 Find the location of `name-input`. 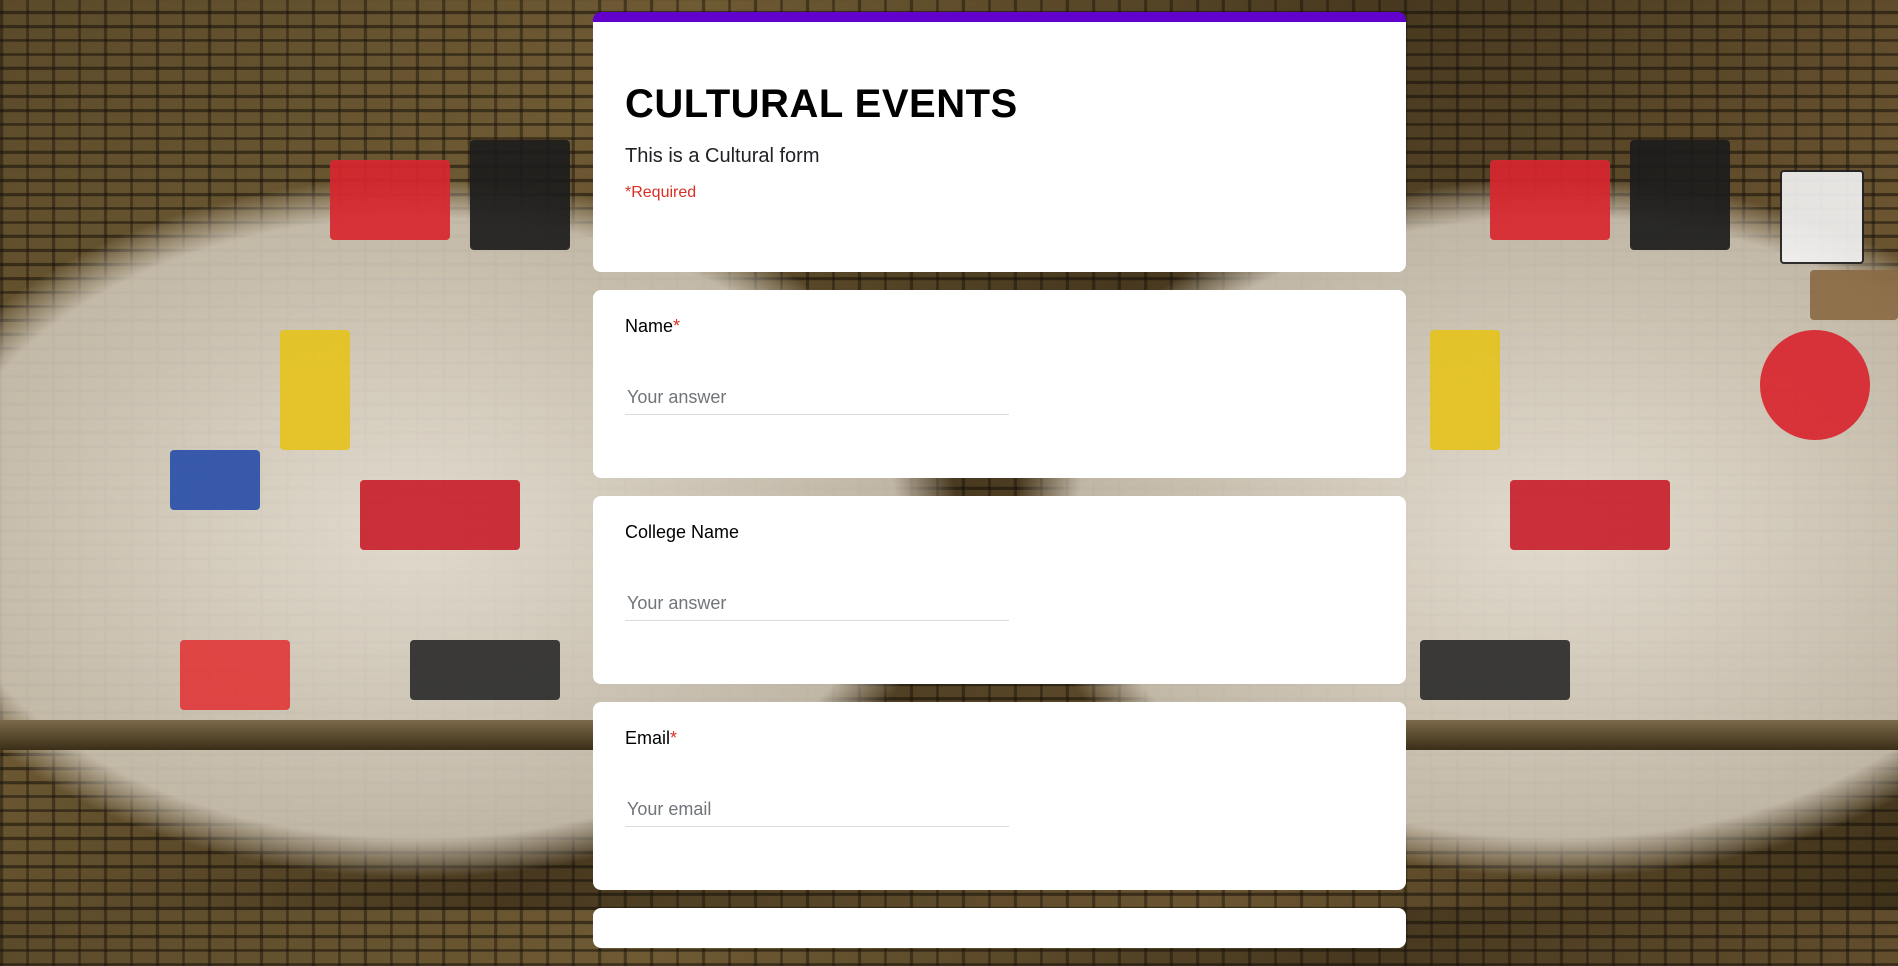

name-input is located at coordinates (817, 399).